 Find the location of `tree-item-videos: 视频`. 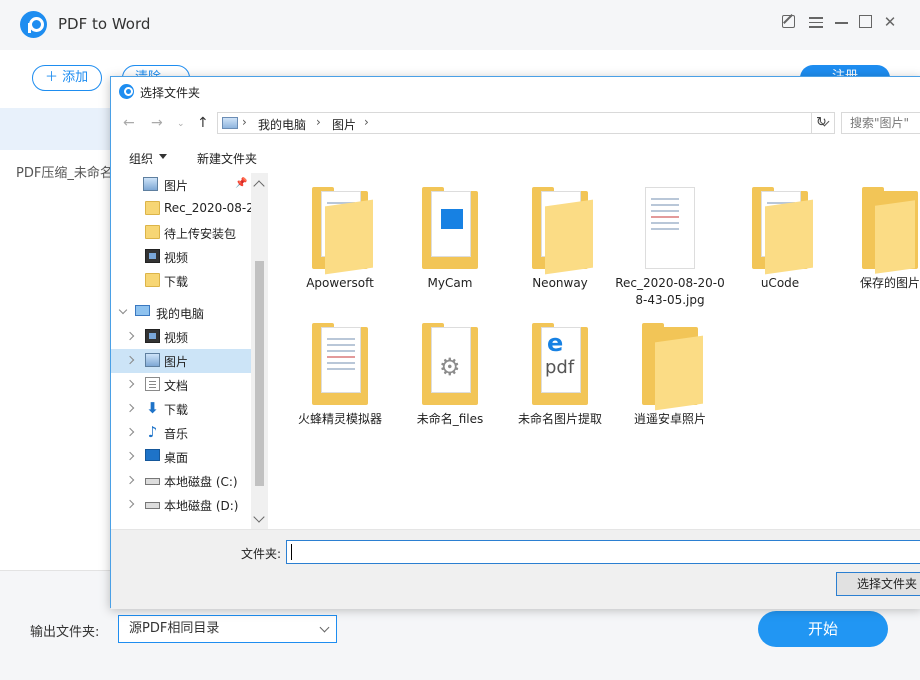

tree-item-videos: 视频 is located at coordinates (181, 337).